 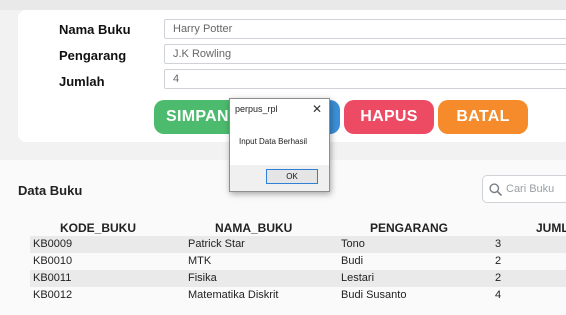 I want to click on dialog-title: perpus_rpl, so click(x=256, y=109).